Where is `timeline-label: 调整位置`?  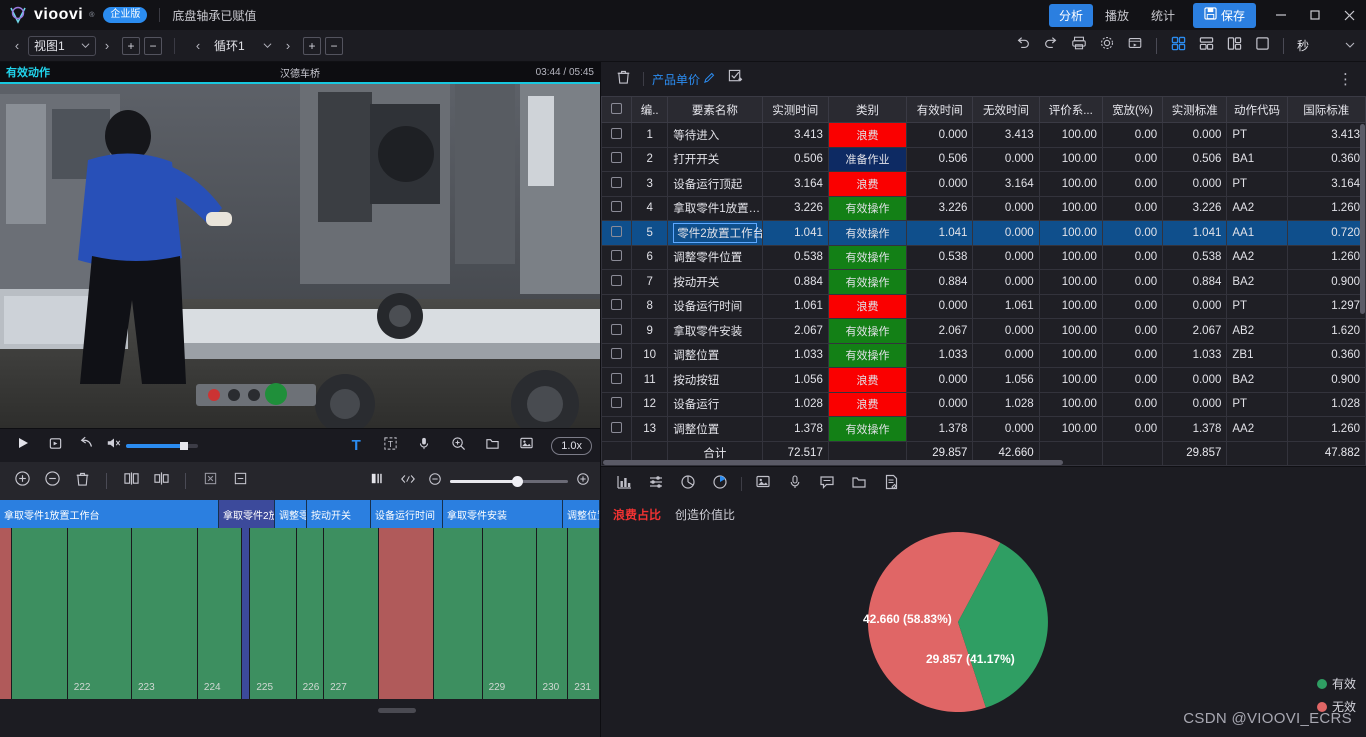
timeline-label: 调整位置 is located at coordinates (581, 514).